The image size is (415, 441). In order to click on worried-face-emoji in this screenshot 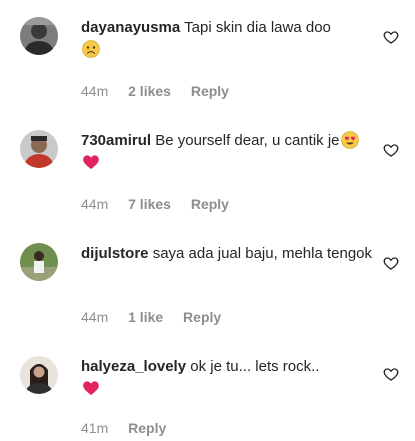, I will do `click(91, 49)`.